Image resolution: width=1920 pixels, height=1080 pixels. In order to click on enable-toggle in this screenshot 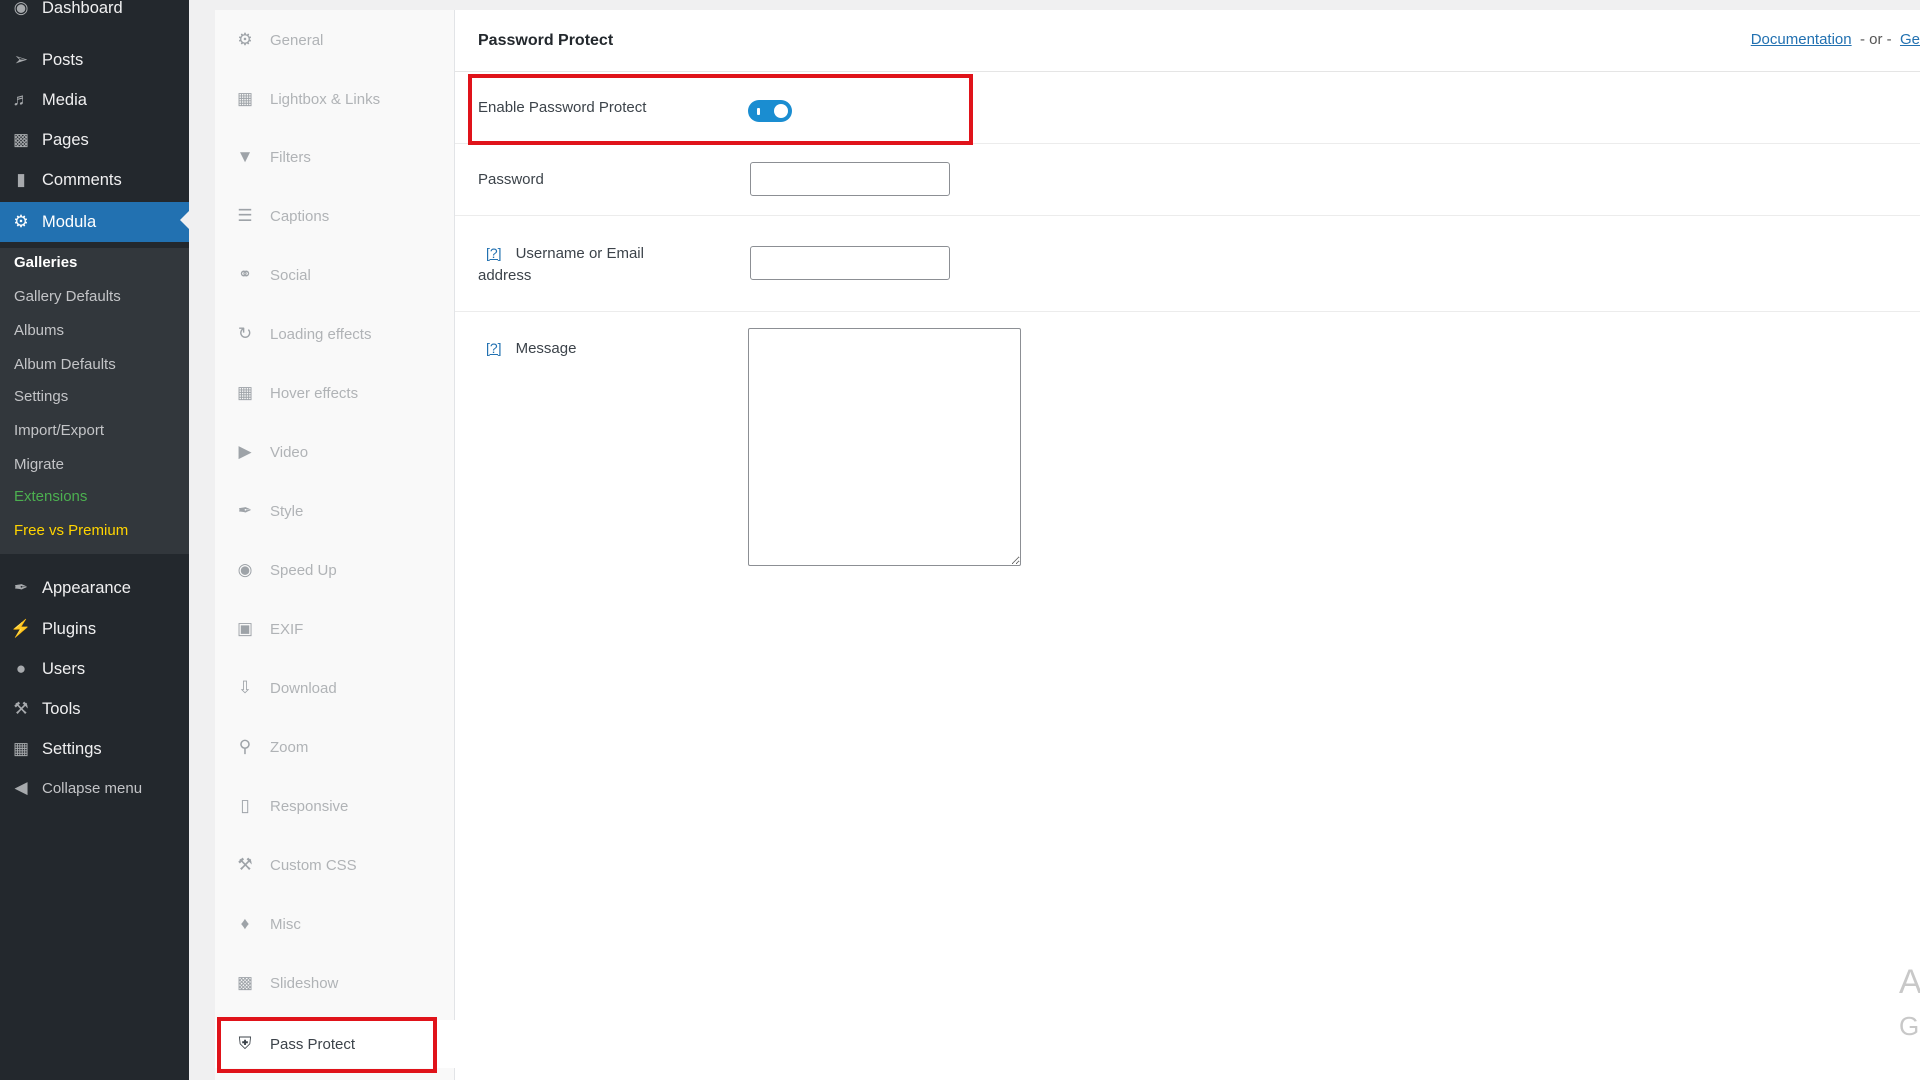, I will do `click(770, 111)`.